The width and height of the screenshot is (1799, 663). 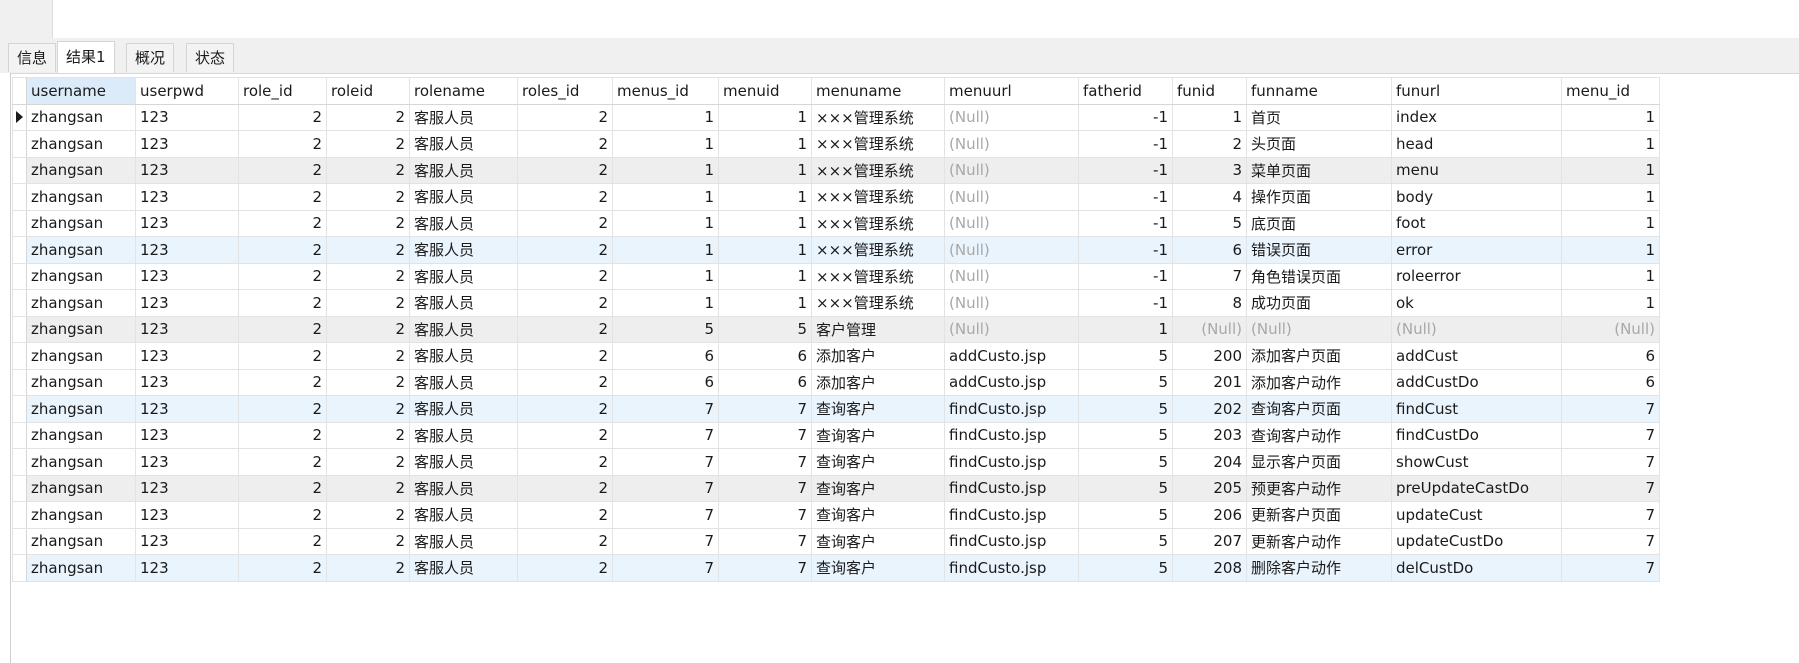 I want to click on cell-funid: 2, so click(x=1209, y=144).